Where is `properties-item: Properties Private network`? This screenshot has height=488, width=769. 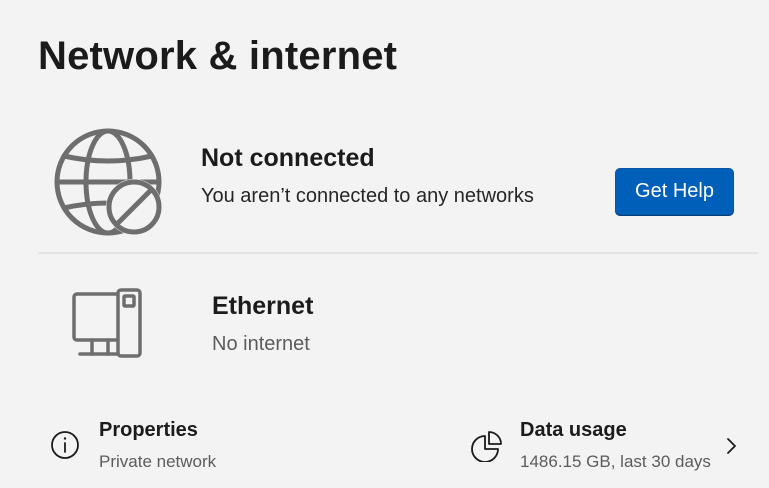 properties-item: Properties Private network is located at coordinates (238, 447).